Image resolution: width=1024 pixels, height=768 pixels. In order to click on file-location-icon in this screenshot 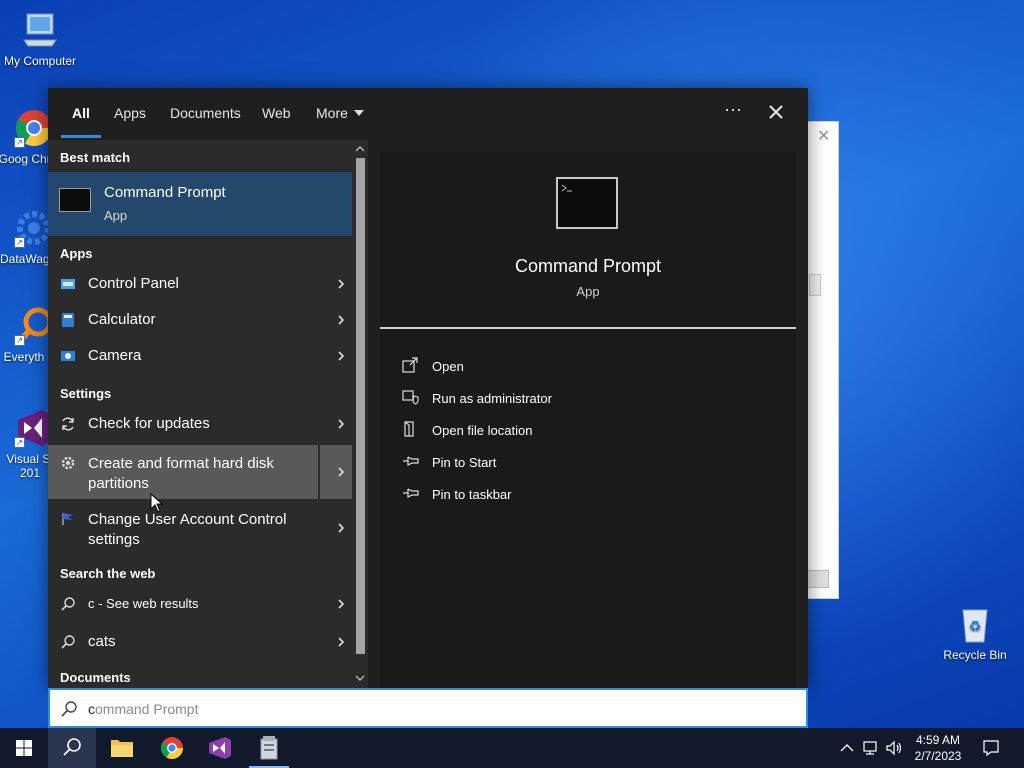, I will do `click(409, 429)`.